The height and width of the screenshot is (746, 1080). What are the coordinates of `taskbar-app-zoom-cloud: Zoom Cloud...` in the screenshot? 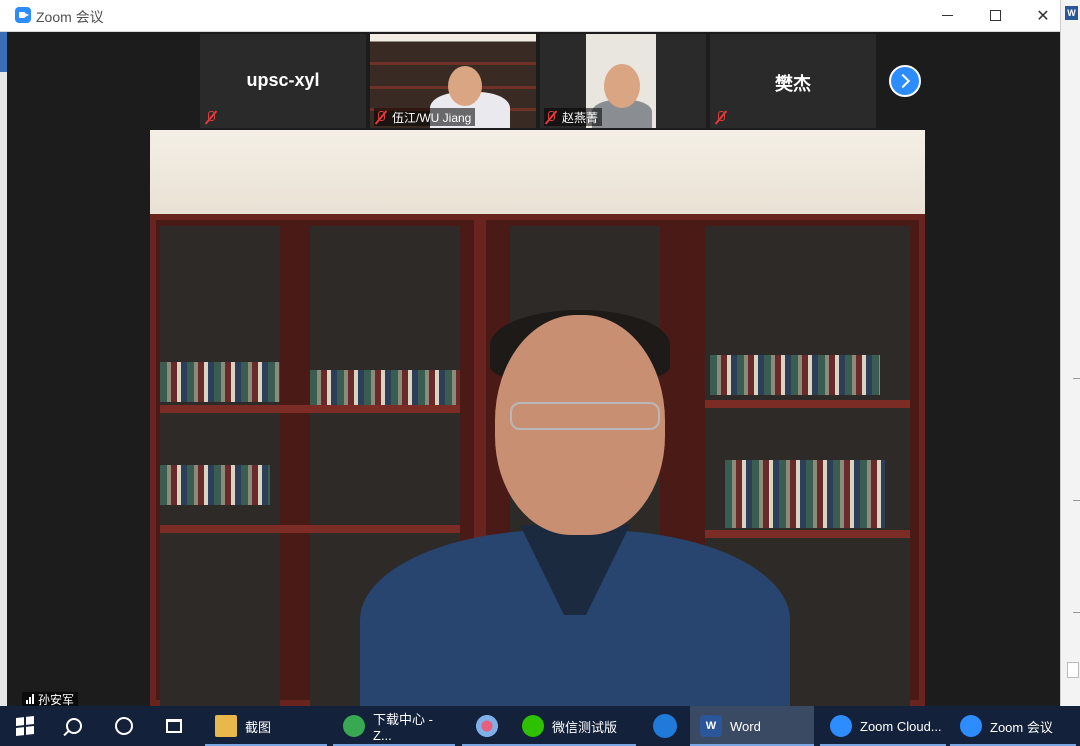 It's located at (883, 726).